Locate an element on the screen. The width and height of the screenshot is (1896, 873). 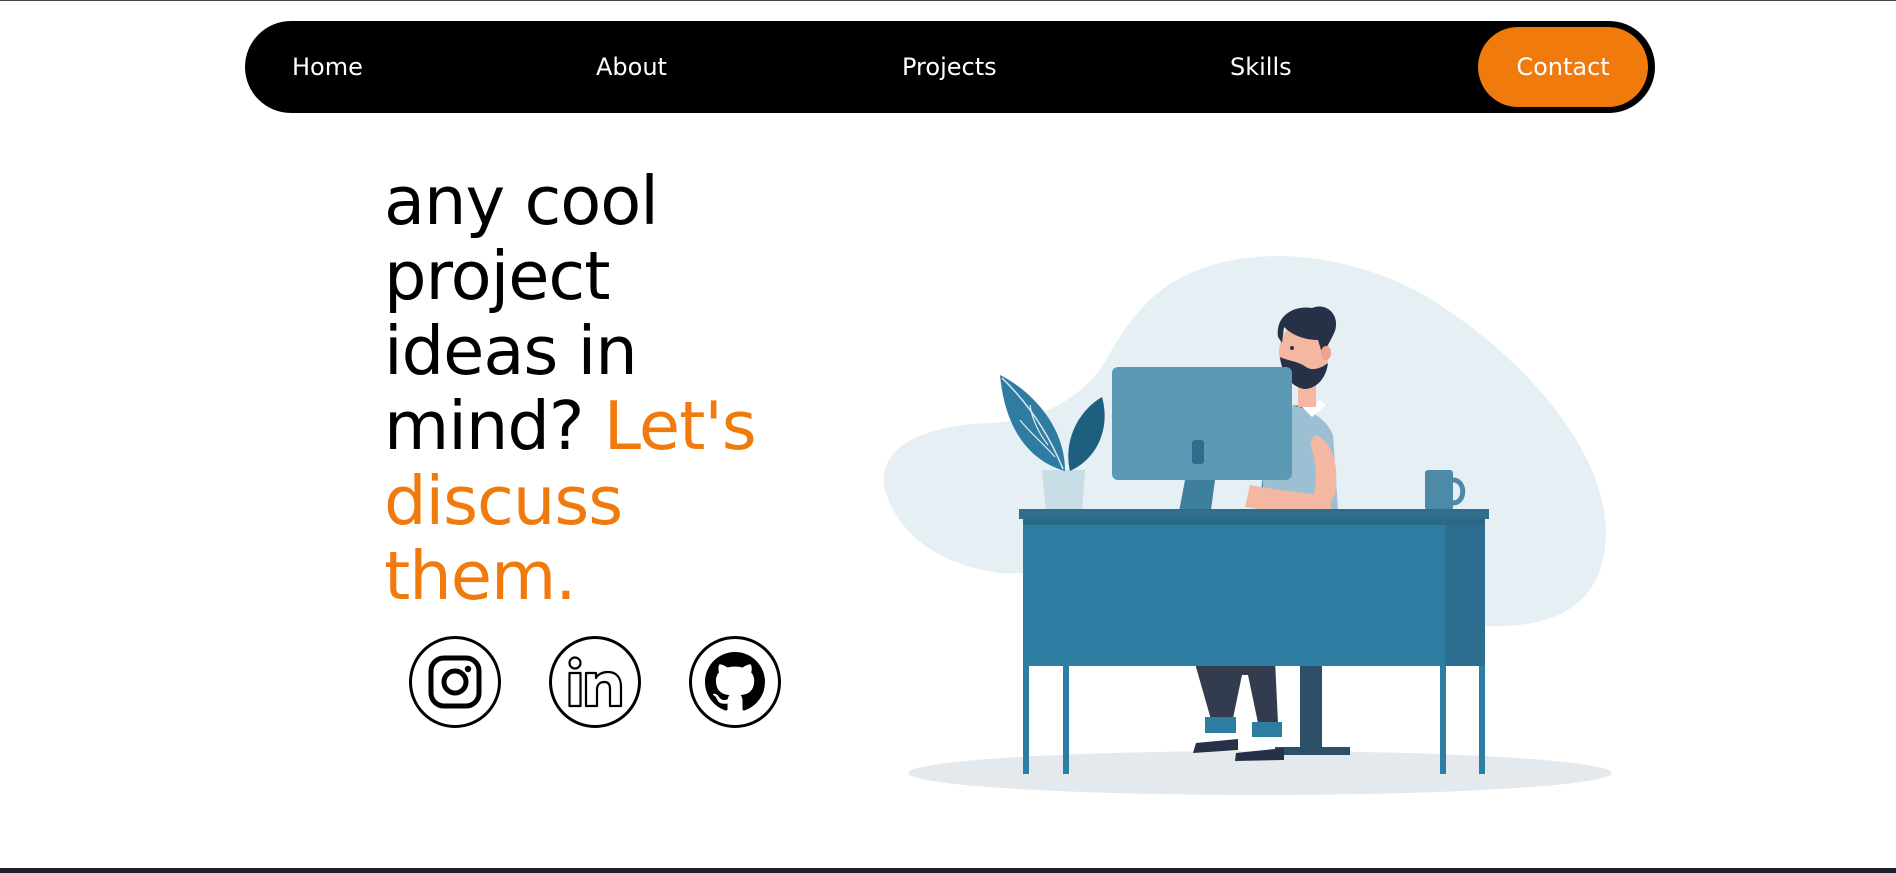
top-border is located at coordinates (948, 0).